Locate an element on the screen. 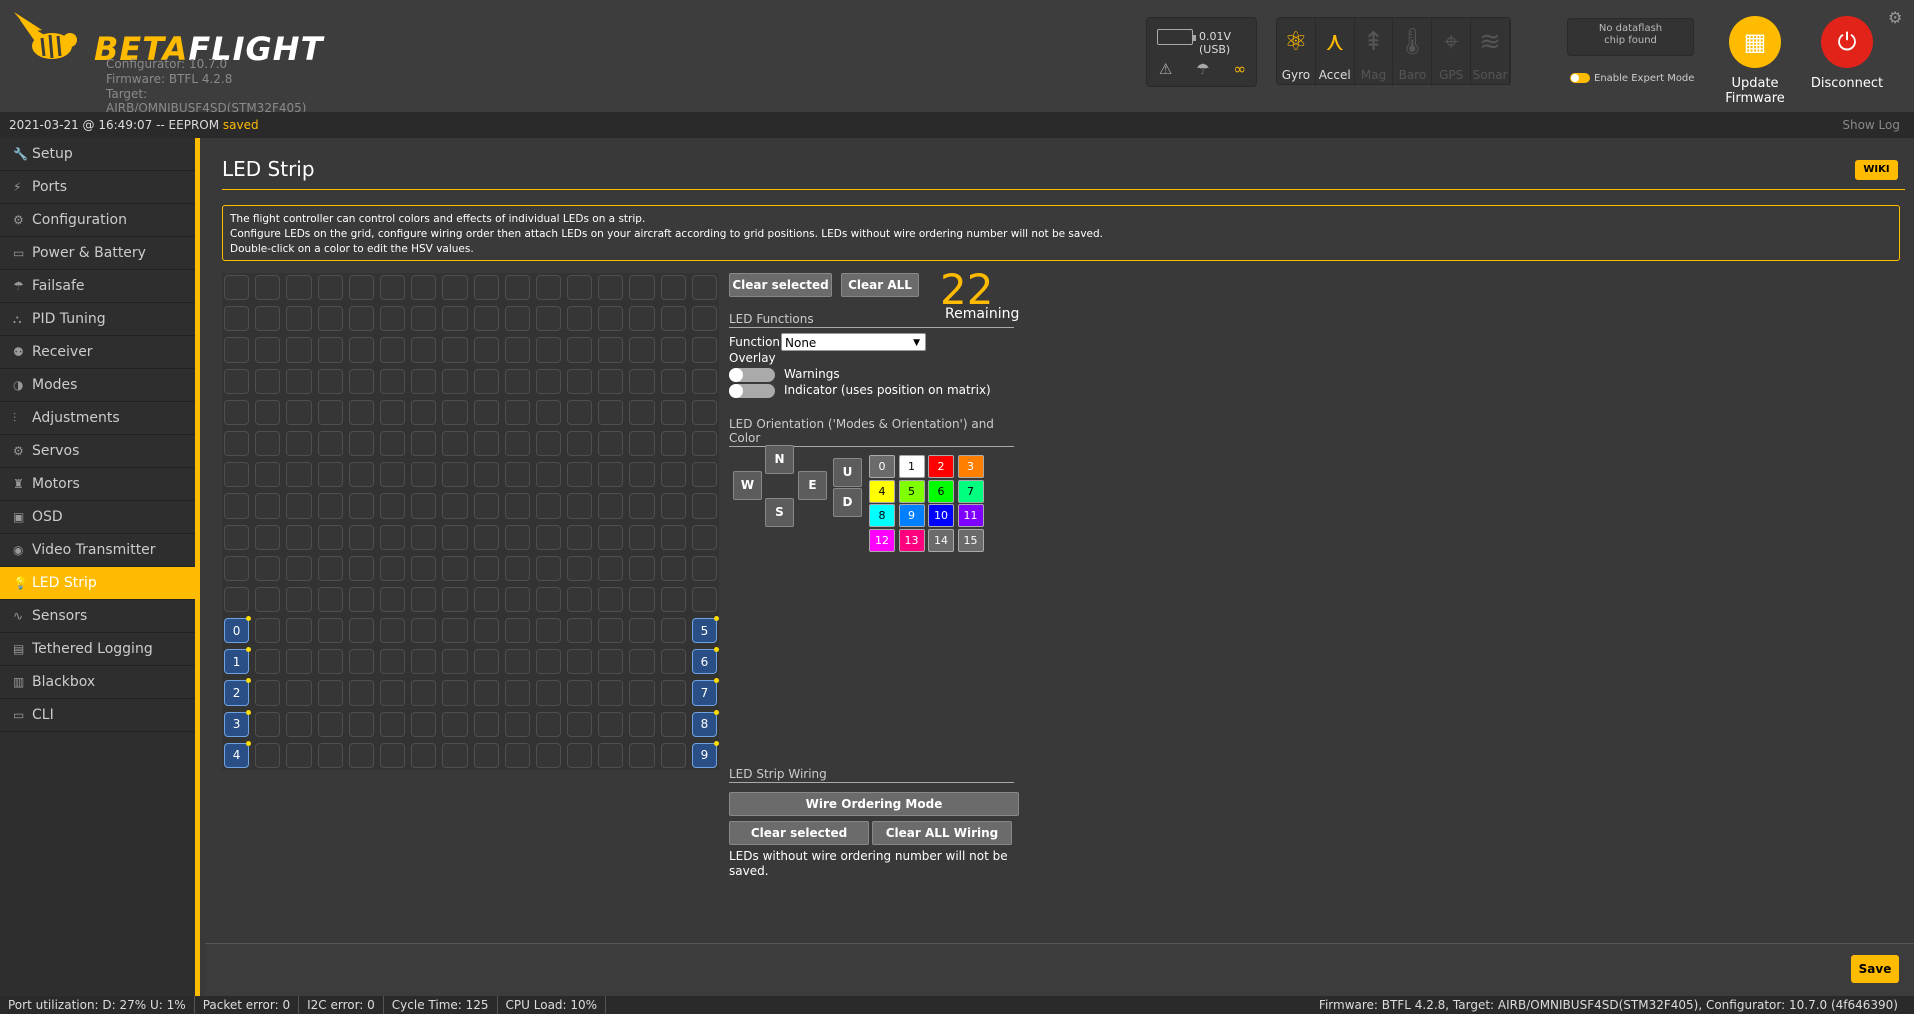  color-swatch: 5 is located at coordinates (911, 491).